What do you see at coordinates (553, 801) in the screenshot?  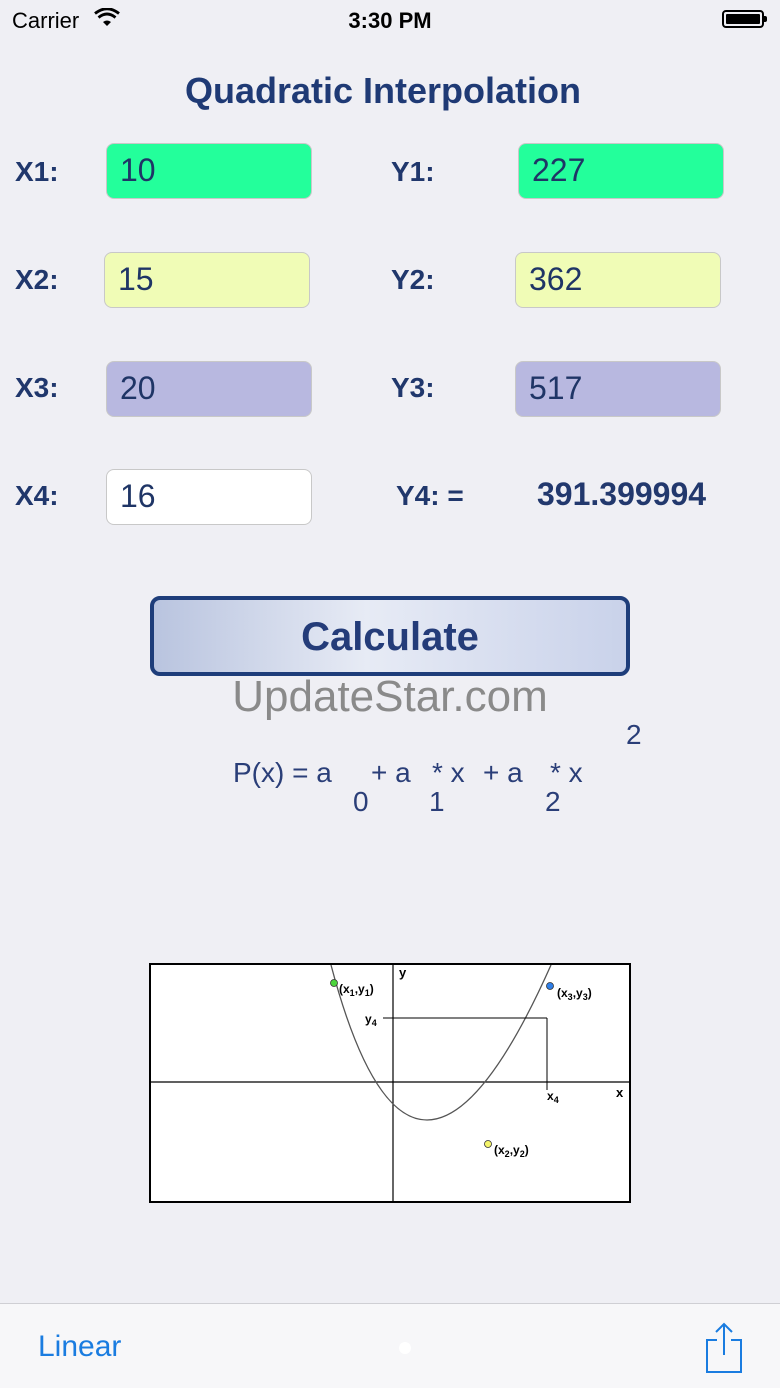 I see `formula-sub2: 2` at bounding box center [553, 801].